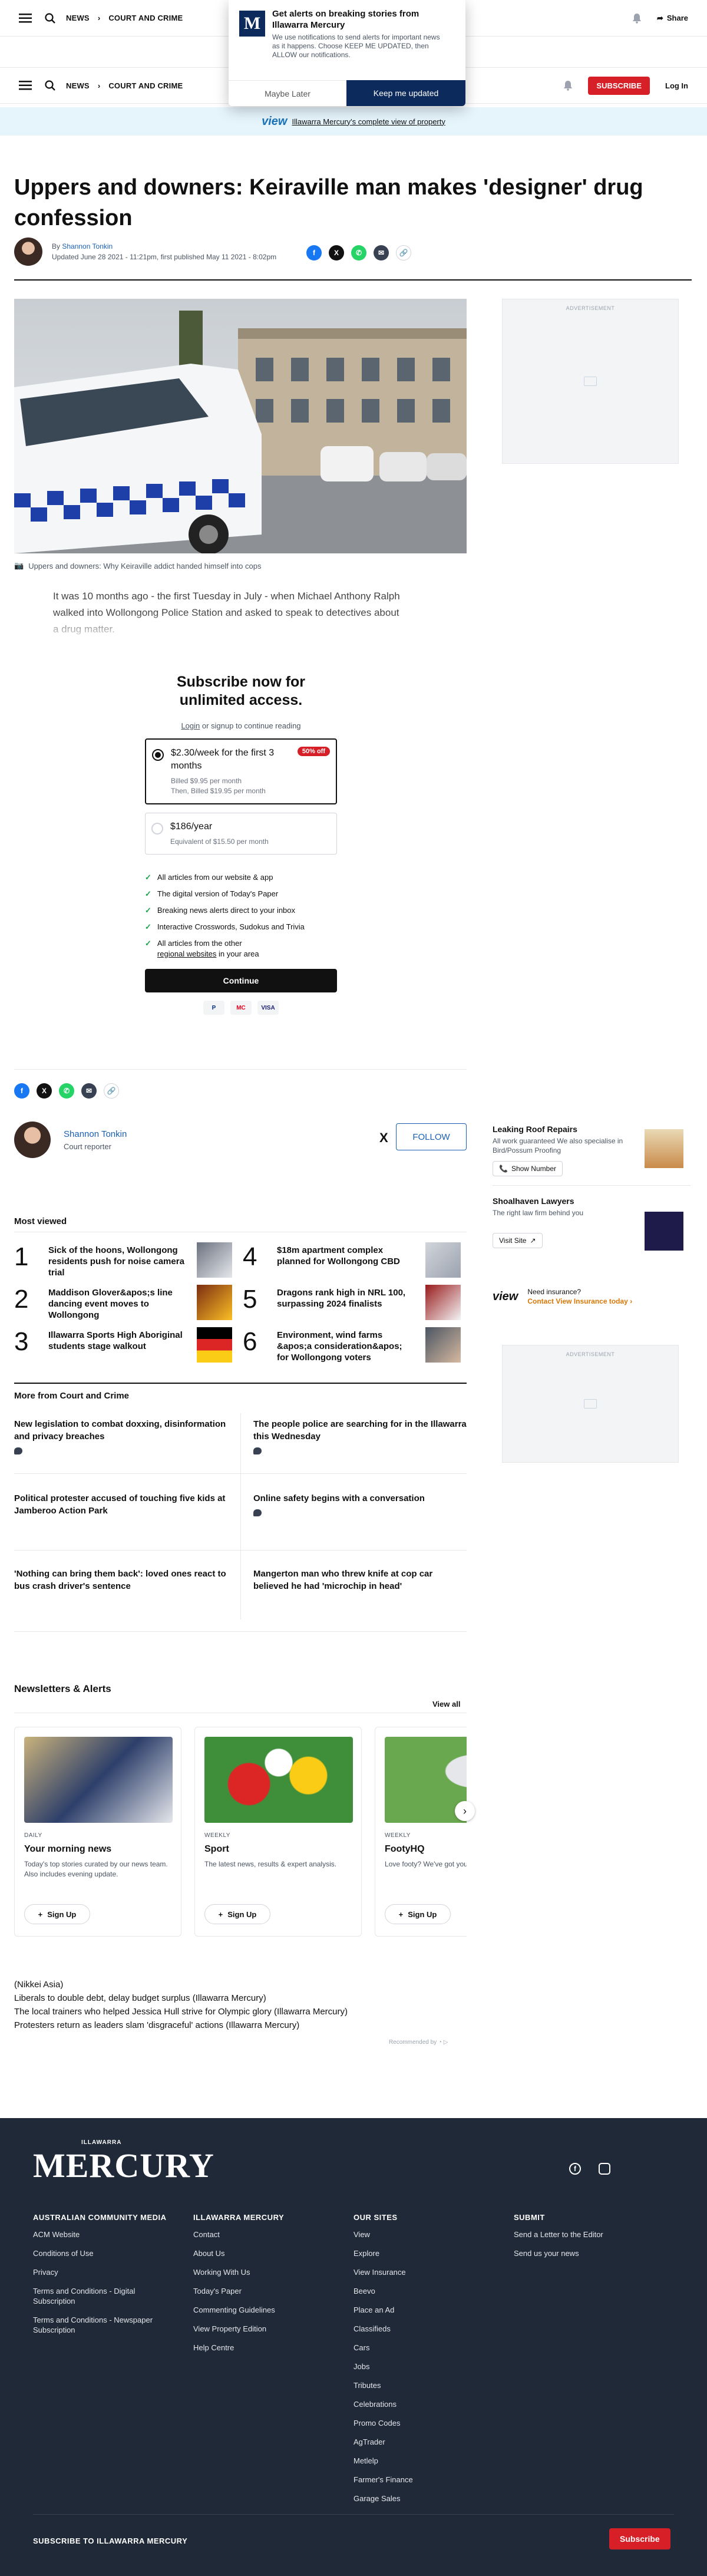  I want to click on footer-link: AgTrader, so click(424, 2442).